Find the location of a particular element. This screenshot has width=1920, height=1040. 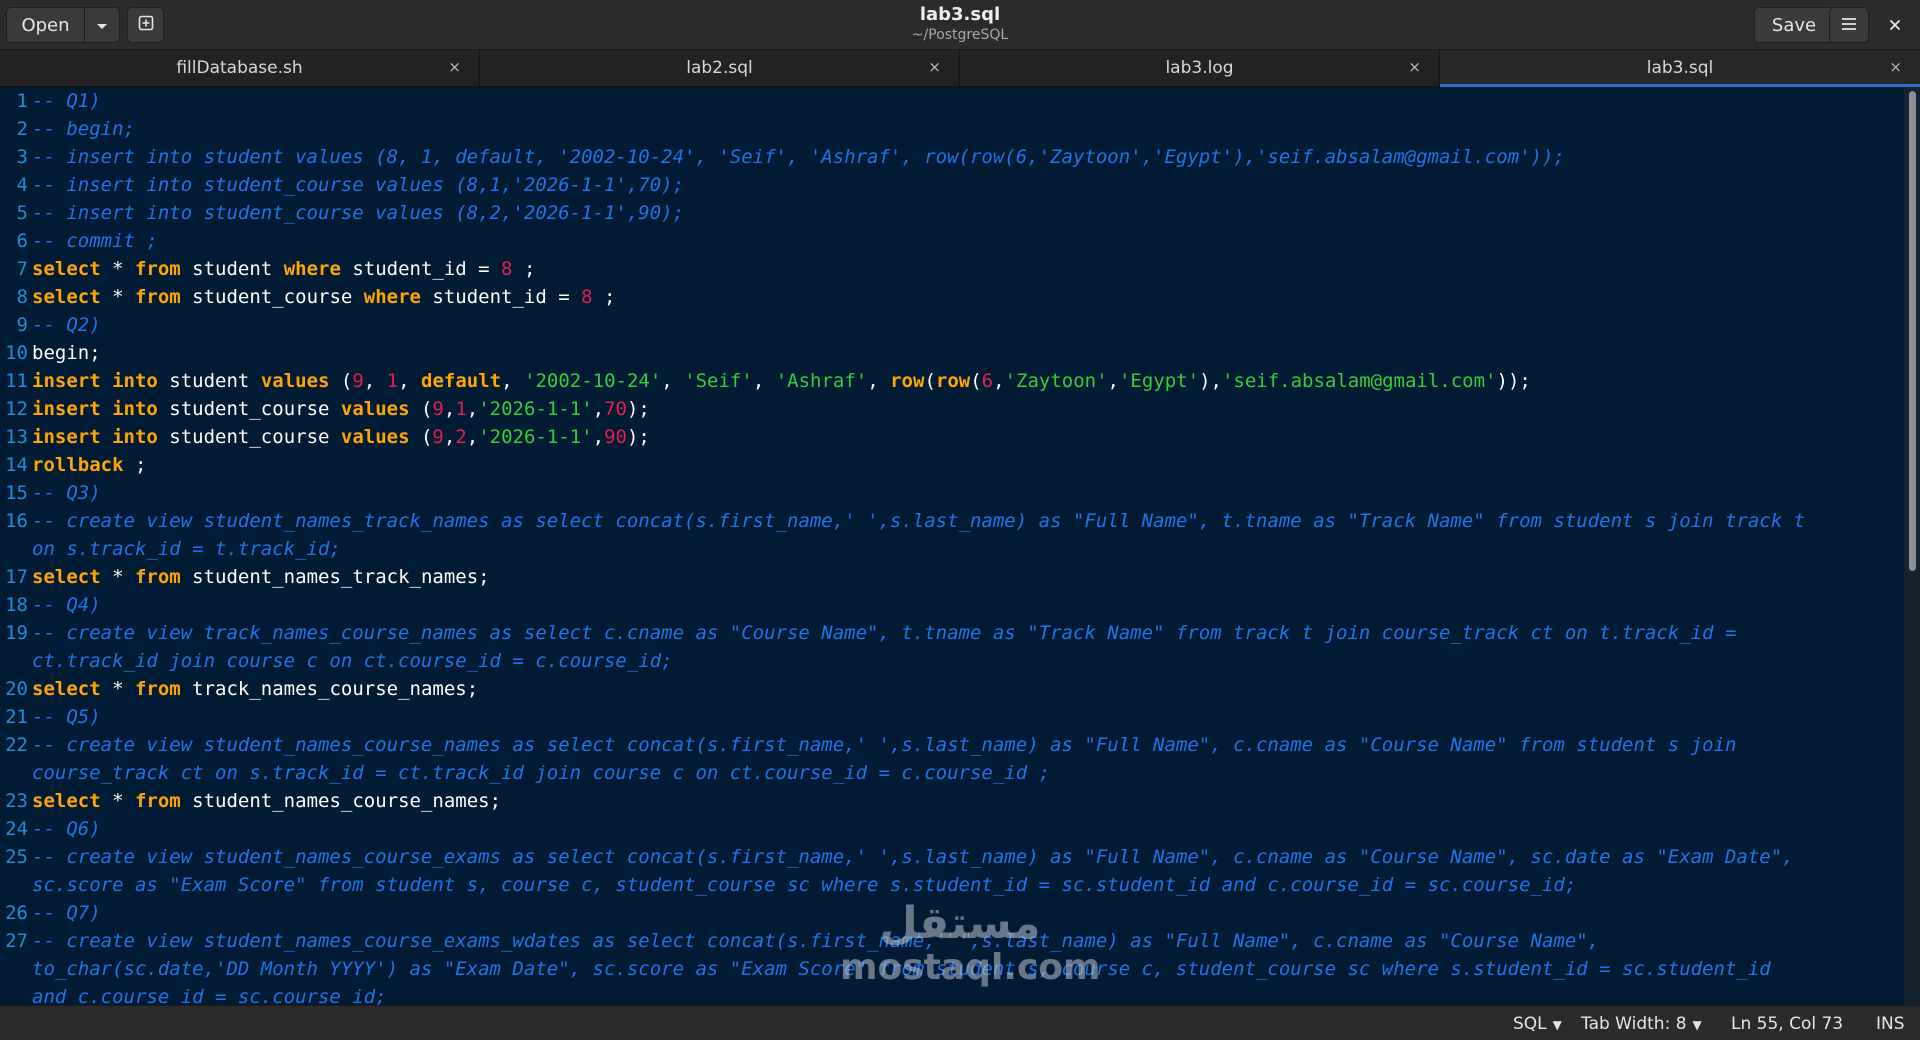

line-number: 13 is located at coordinates (16, 437).